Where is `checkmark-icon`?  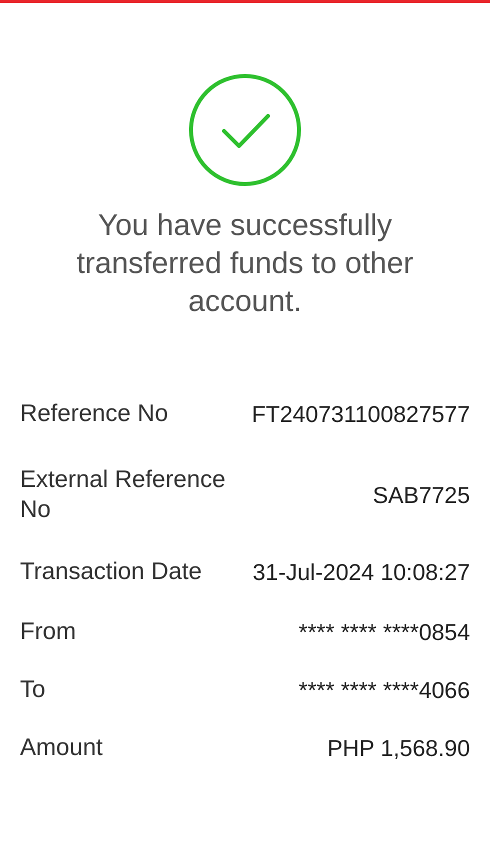 checkmark-icon is located at coordinates (245, 130).